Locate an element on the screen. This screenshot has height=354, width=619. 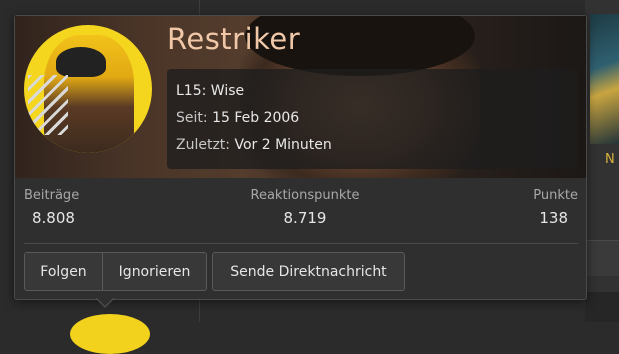
stat-points-label: Punkte is located at coordinates (555, 195).